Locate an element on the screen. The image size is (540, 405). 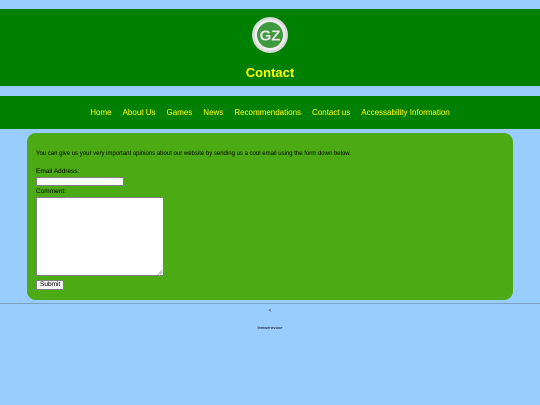
comment-label: Comment: is located at coordinates (51, 191).